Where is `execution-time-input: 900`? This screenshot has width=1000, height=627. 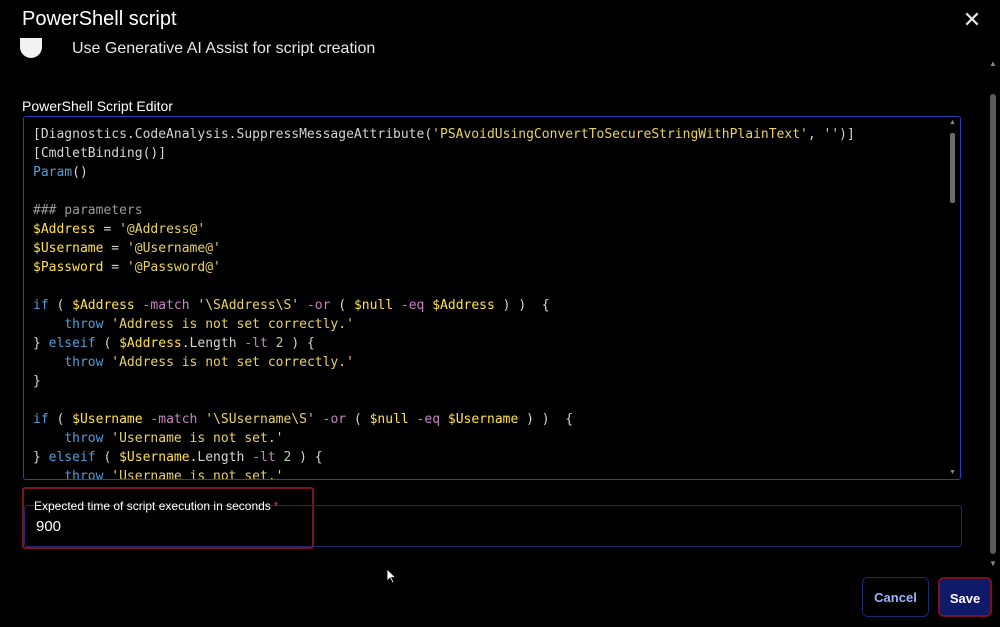 execution-time-input: 900 is located at coordinates (48, 526).